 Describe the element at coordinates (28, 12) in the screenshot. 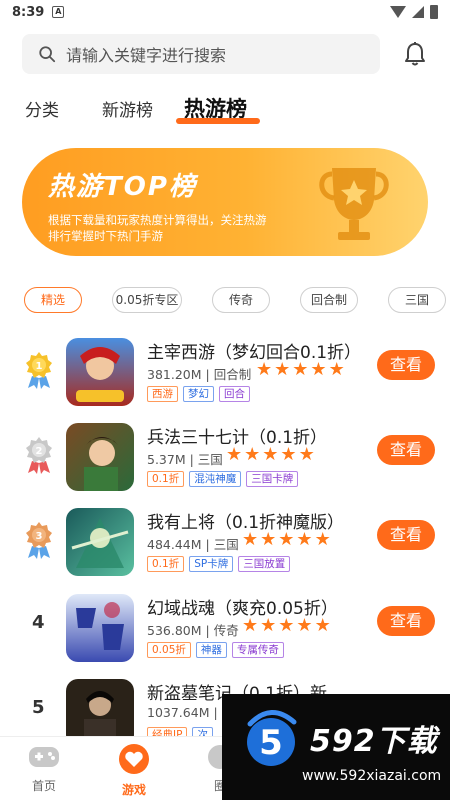

I see `status-time: 8:39` at that location.